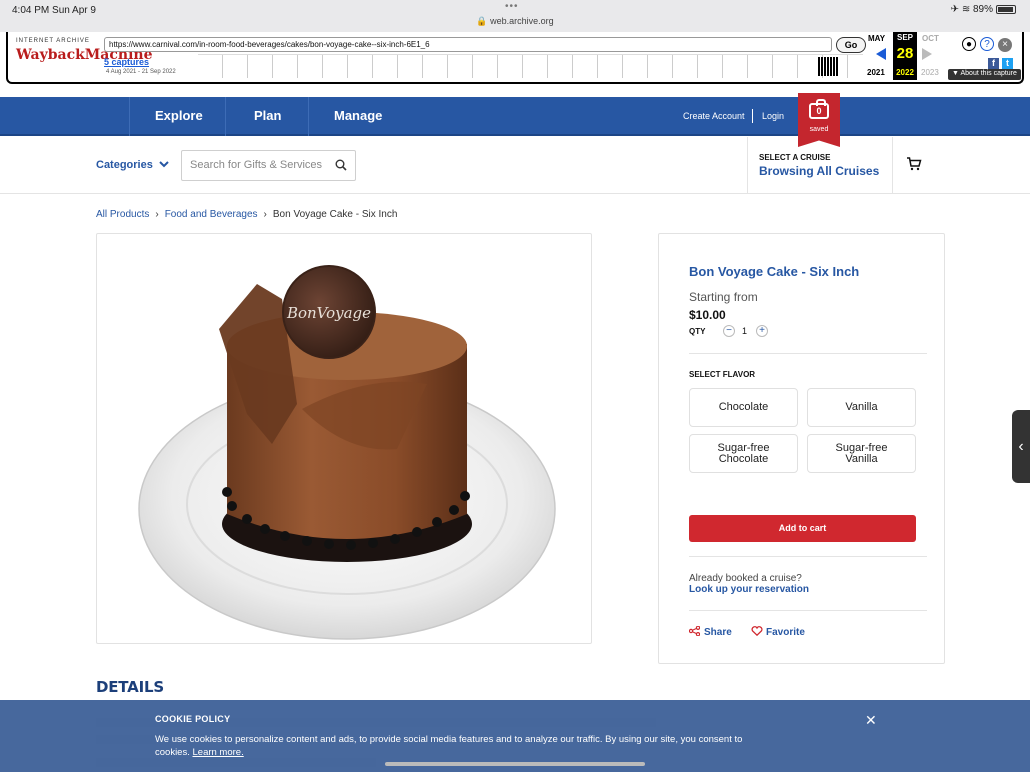 The width and height of the screenshot is (1030, 772). What do you see at coordinates (819, 171) in the screenshot?
I see `select-cruise-value: Browsing All Cruises` at bounding box center [819, 171].